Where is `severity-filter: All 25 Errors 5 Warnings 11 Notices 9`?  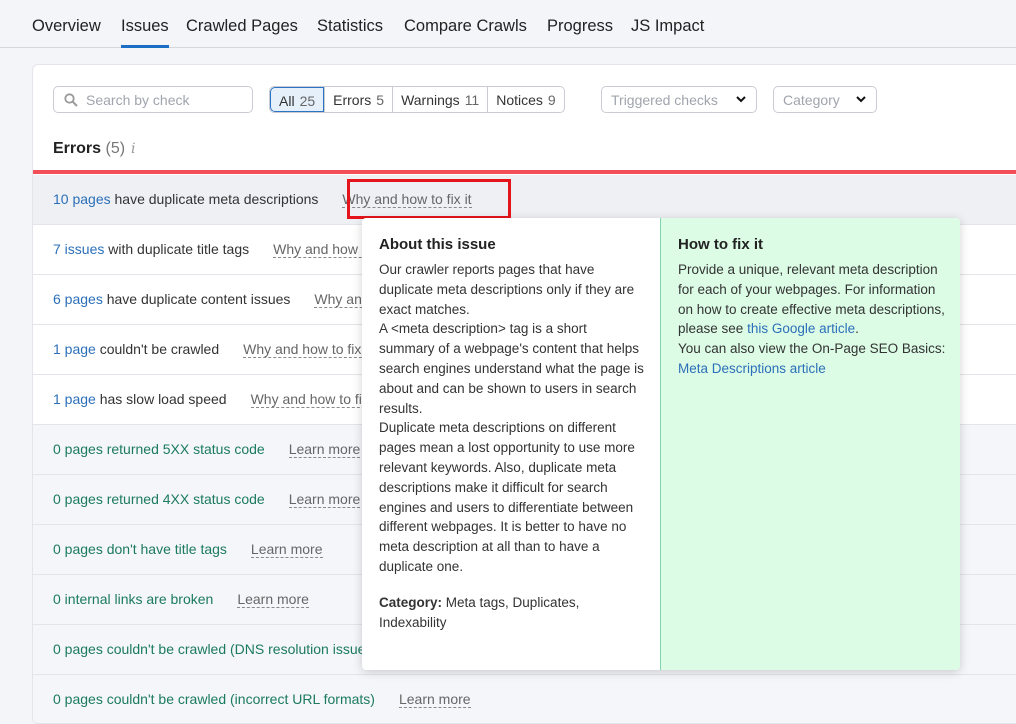
severity-filter: All 25 Errors 5 Warnings 11 Notices 9 is located at coordinates (417, 99).